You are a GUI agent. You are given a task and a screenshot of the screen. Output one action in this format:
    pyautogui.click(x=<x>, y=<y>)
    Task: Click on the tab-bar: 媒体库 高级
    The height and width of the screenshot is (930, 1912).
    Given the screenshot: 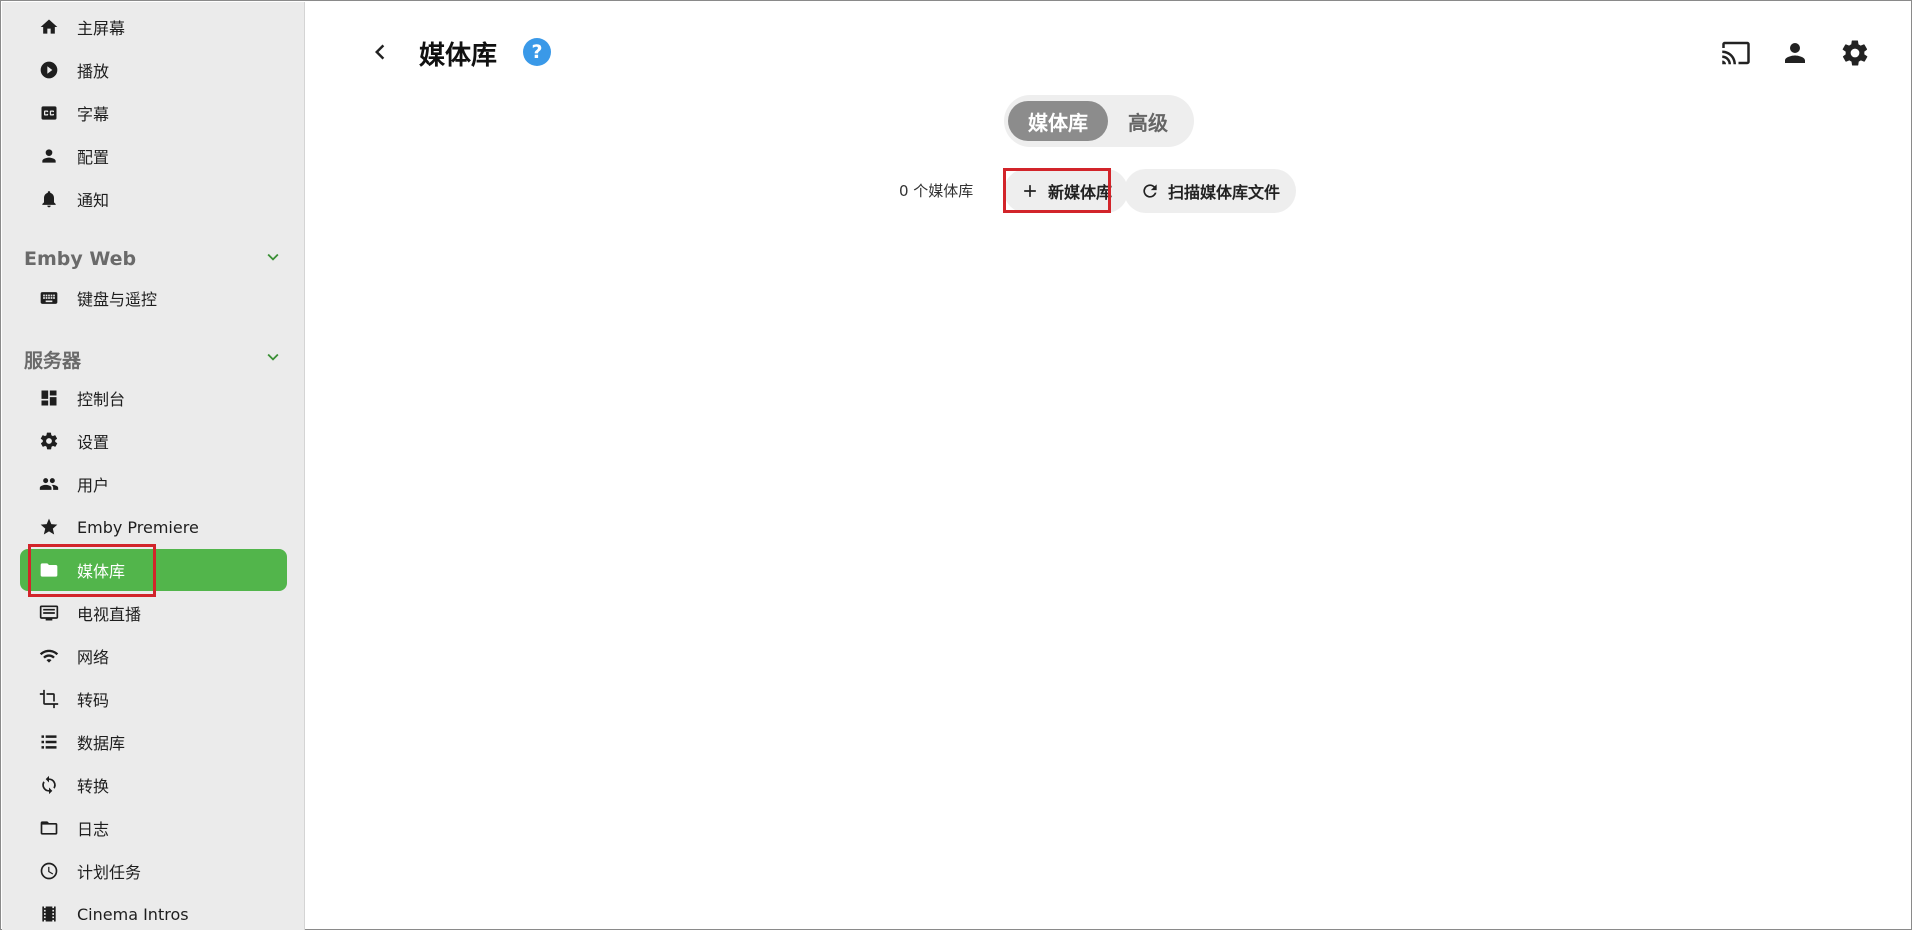 What is the action you would take?
    pyautogui.click(x=1099, y=121)
    